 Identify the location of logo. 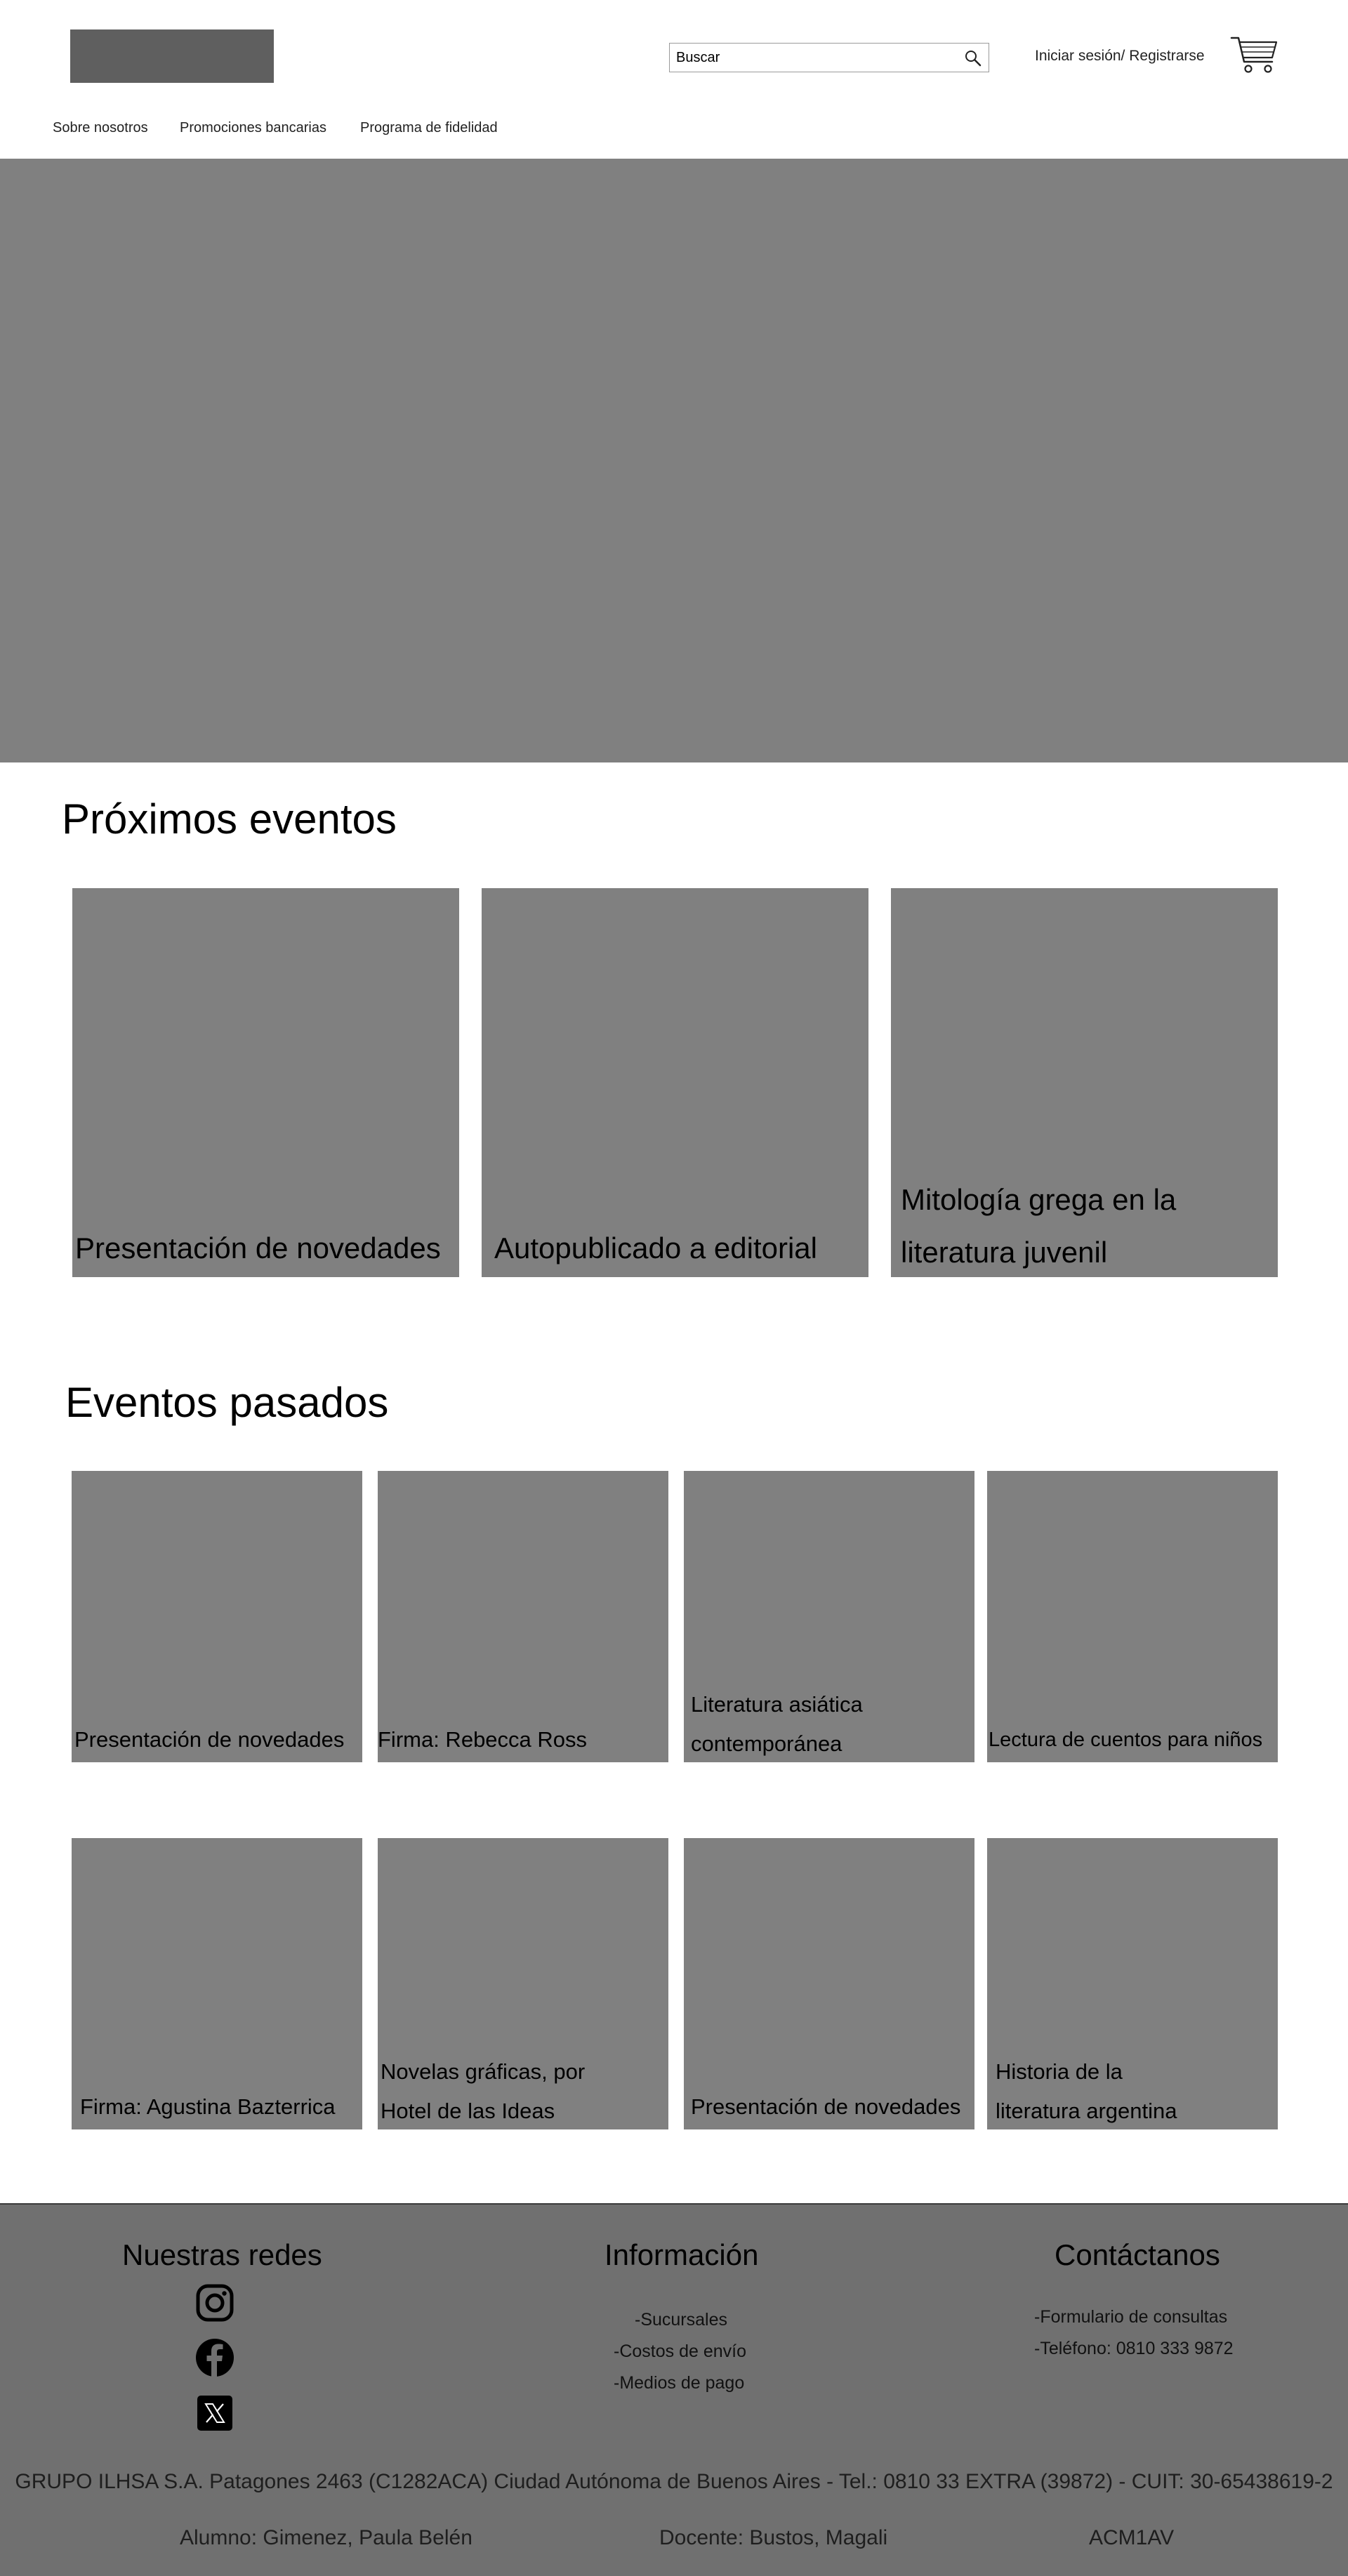
(172, 56).